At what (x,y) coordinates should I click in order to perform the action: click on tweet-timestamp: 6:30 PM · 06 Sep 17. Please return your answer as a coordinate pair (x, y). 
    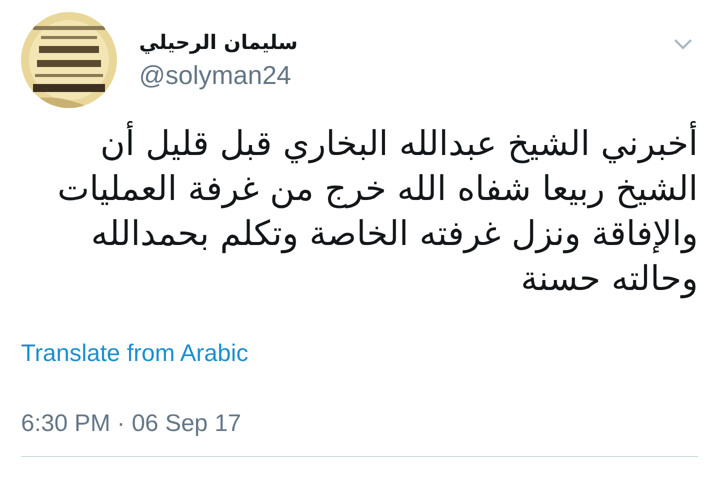
    Looking at the image, I should click on (131, 424).